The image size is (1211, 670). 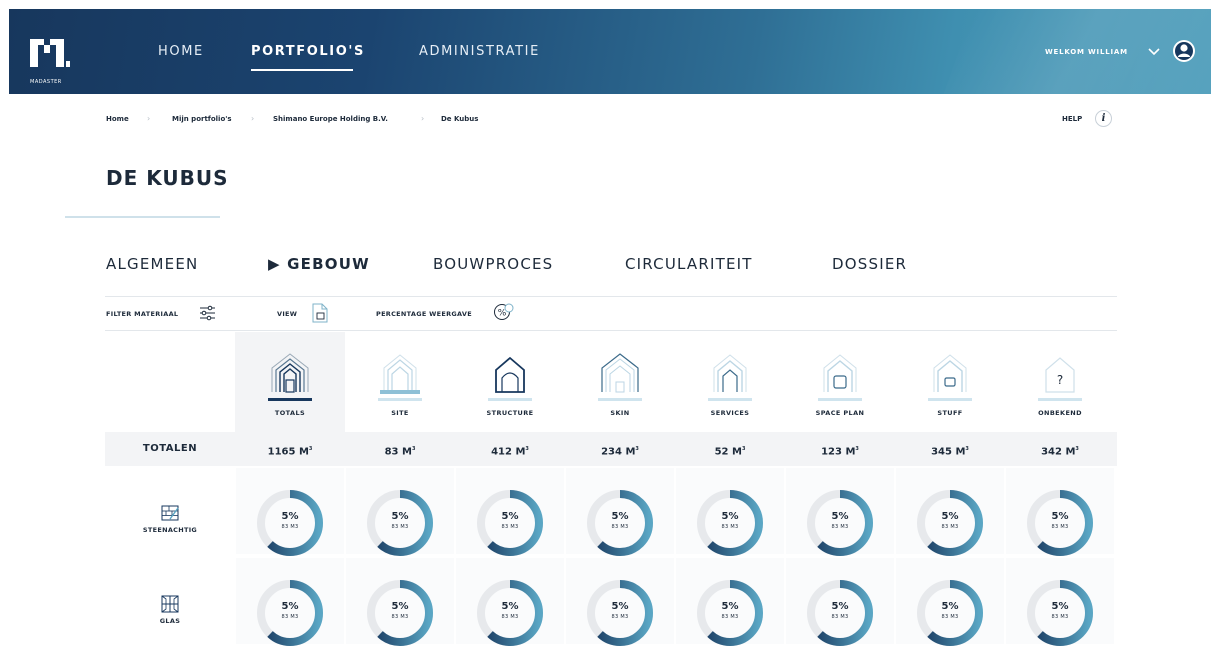 What do you see at coordinates (840, 373) in the screenshot?
I see `house-space-plan-icon` at bounding box center [840, 373].